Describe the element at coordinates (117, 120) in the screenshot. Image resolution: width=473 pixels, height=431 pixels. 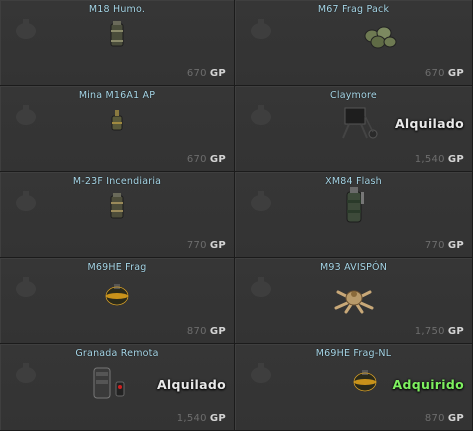
I see `mine-icon` at that location.